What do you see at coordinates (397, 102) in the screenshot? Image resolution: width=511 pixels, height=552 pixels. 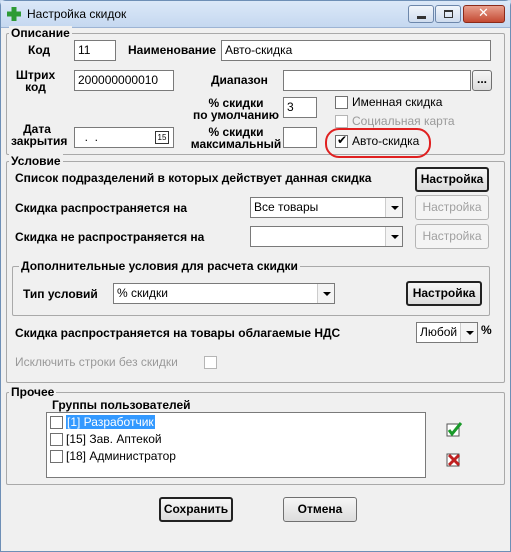 I see `named-discount-label: Именная скидка` at bounding box center [397, 102].